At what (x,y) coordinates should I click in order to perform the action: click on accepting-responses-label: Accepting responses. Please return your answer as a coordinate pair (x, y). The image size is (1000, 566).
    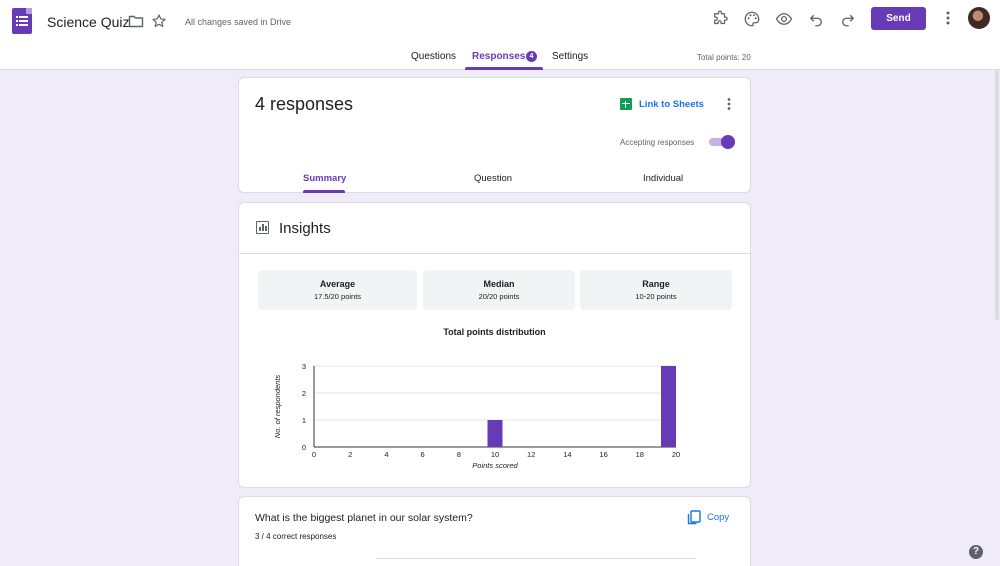
    Looking at the image, I should click on (657, 142).